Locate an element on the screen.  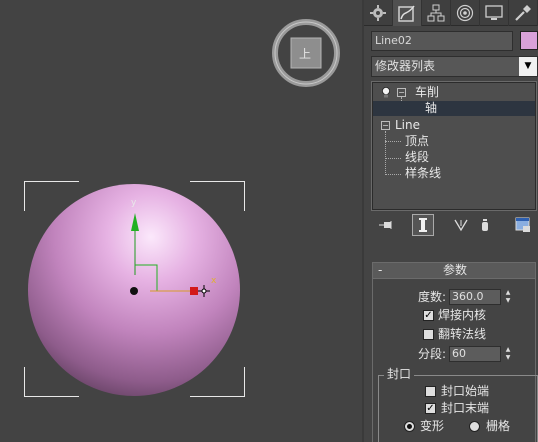
degrees-spinner: ▲ ▼ is located at coordinates (508, 297).